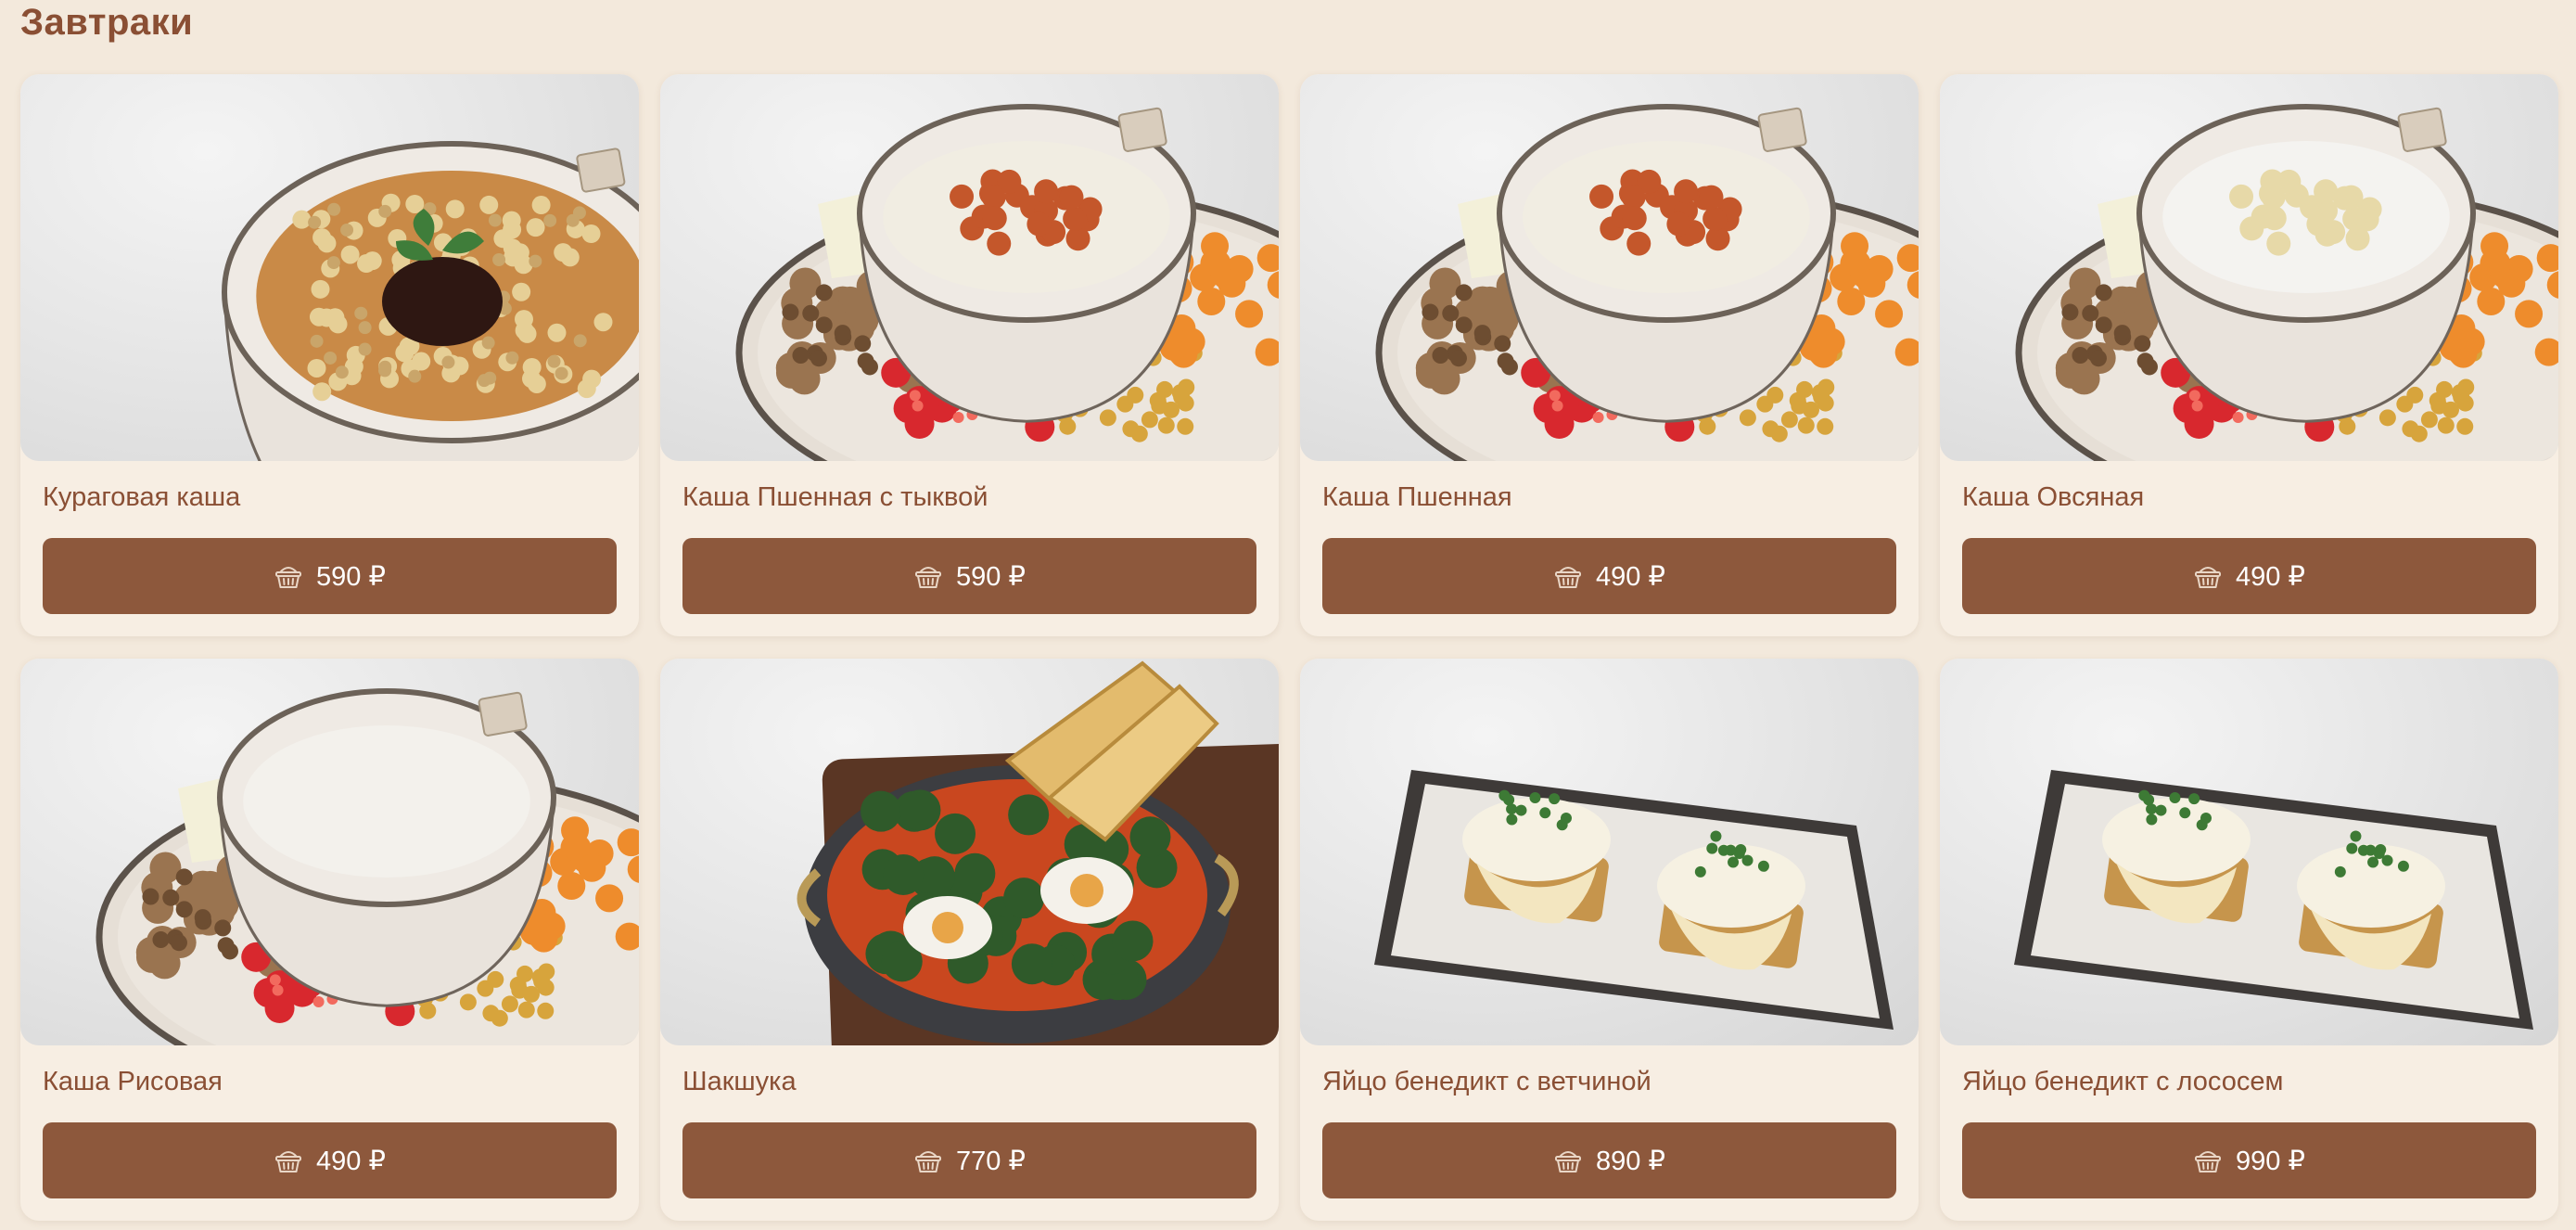  Describe the element at coordinates (2271, 1161) in the screenshot. I see `price-label: 990 ₽` at that location.